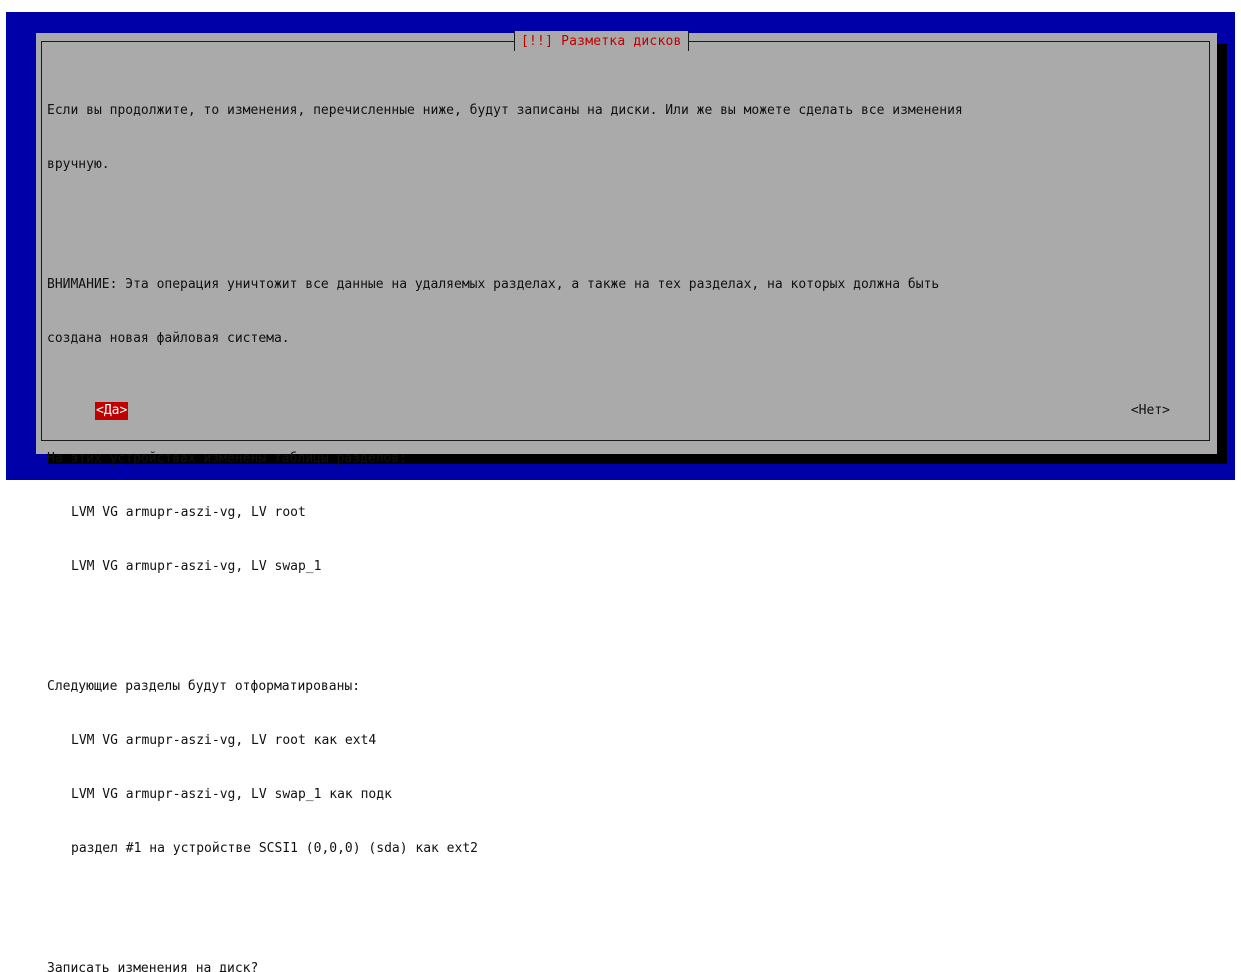 This screenshot has height=972, width=1241. Describe the element at coordinates (112, 411) in the screenshot. I see `yes-button: <Да>` at that location.